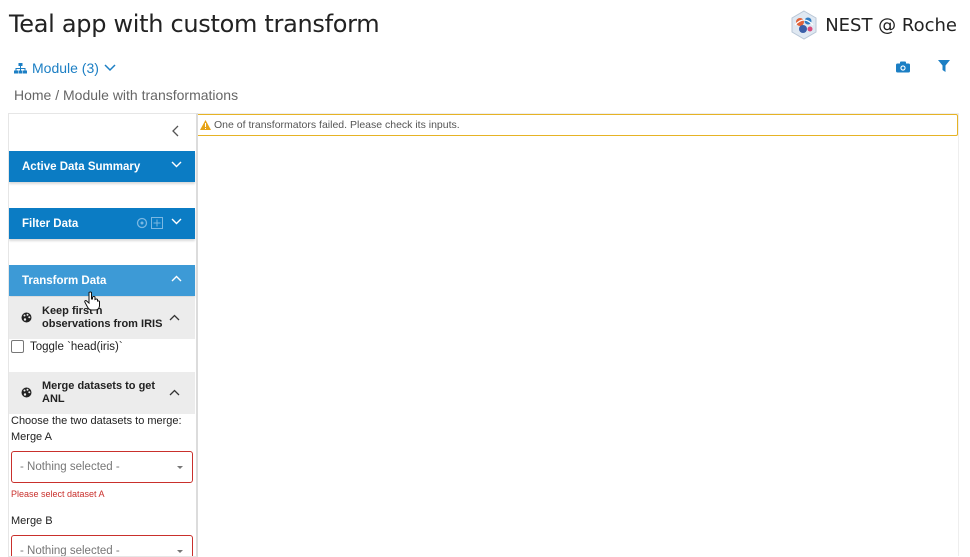  Describe the element at coordinates (891, 25) in the screenshot. I see `brand-name: NEST @ Roche` at that location.